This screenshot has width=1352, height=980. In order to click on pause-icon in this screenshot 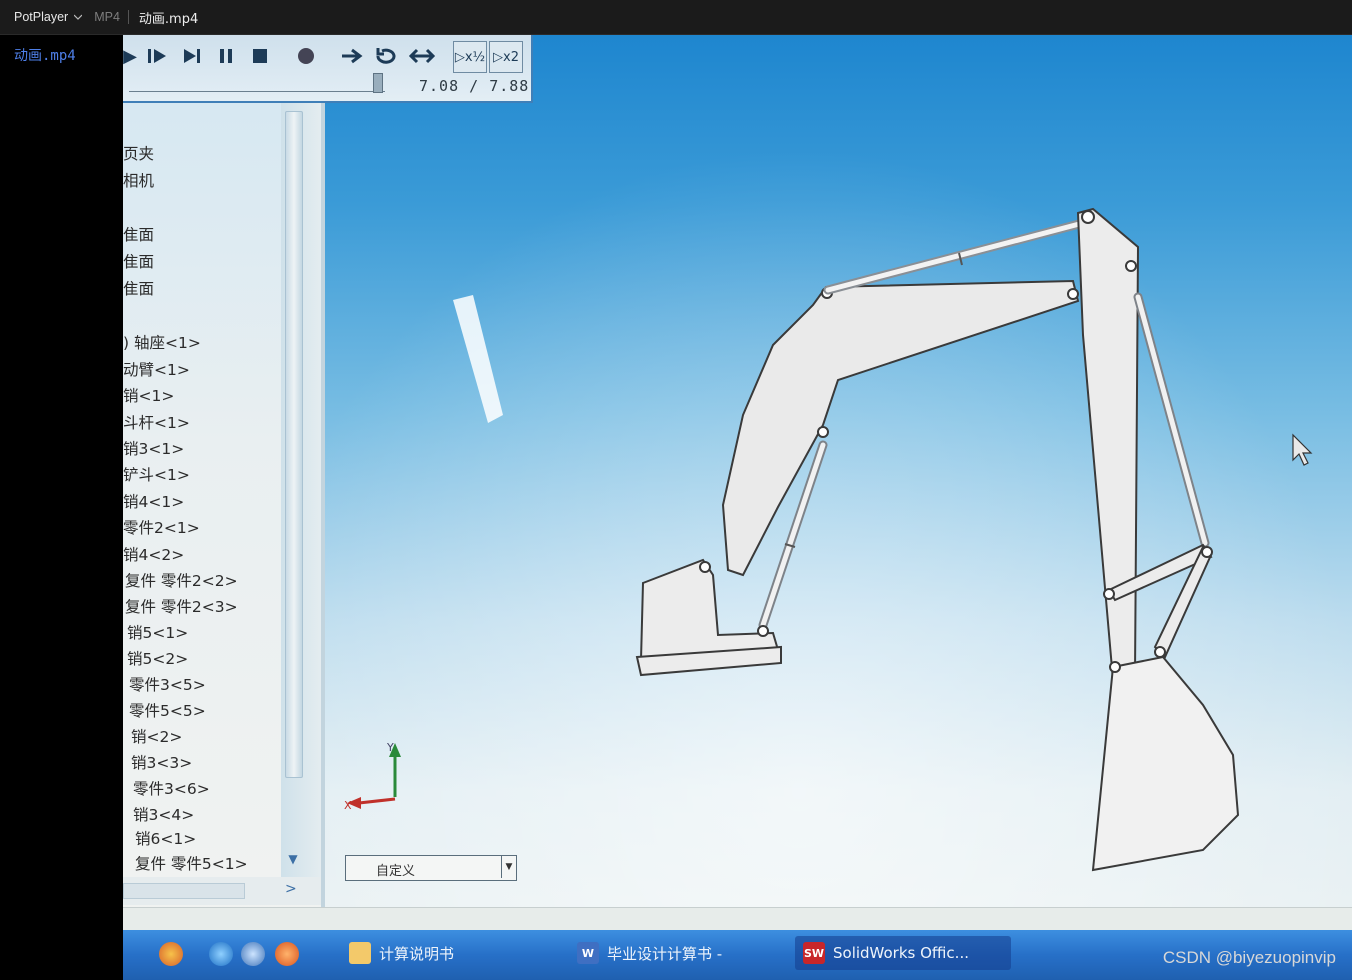, I will do `click(226, 56)`.